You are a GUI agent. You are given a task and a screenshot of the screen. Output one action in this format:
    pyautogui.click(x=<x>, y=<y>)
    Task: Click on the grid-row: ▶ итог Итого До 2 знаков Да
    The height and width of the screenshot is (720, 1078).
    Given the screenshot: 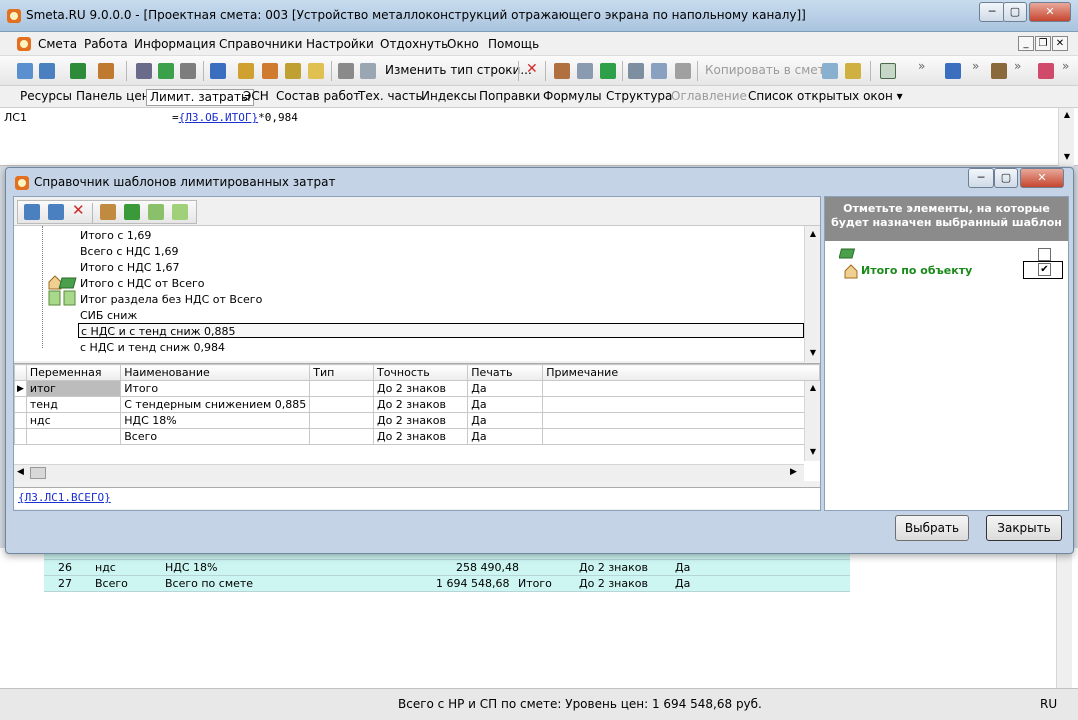 What is the action you would take?
    pyautogui.click(x=417, y=388)
    